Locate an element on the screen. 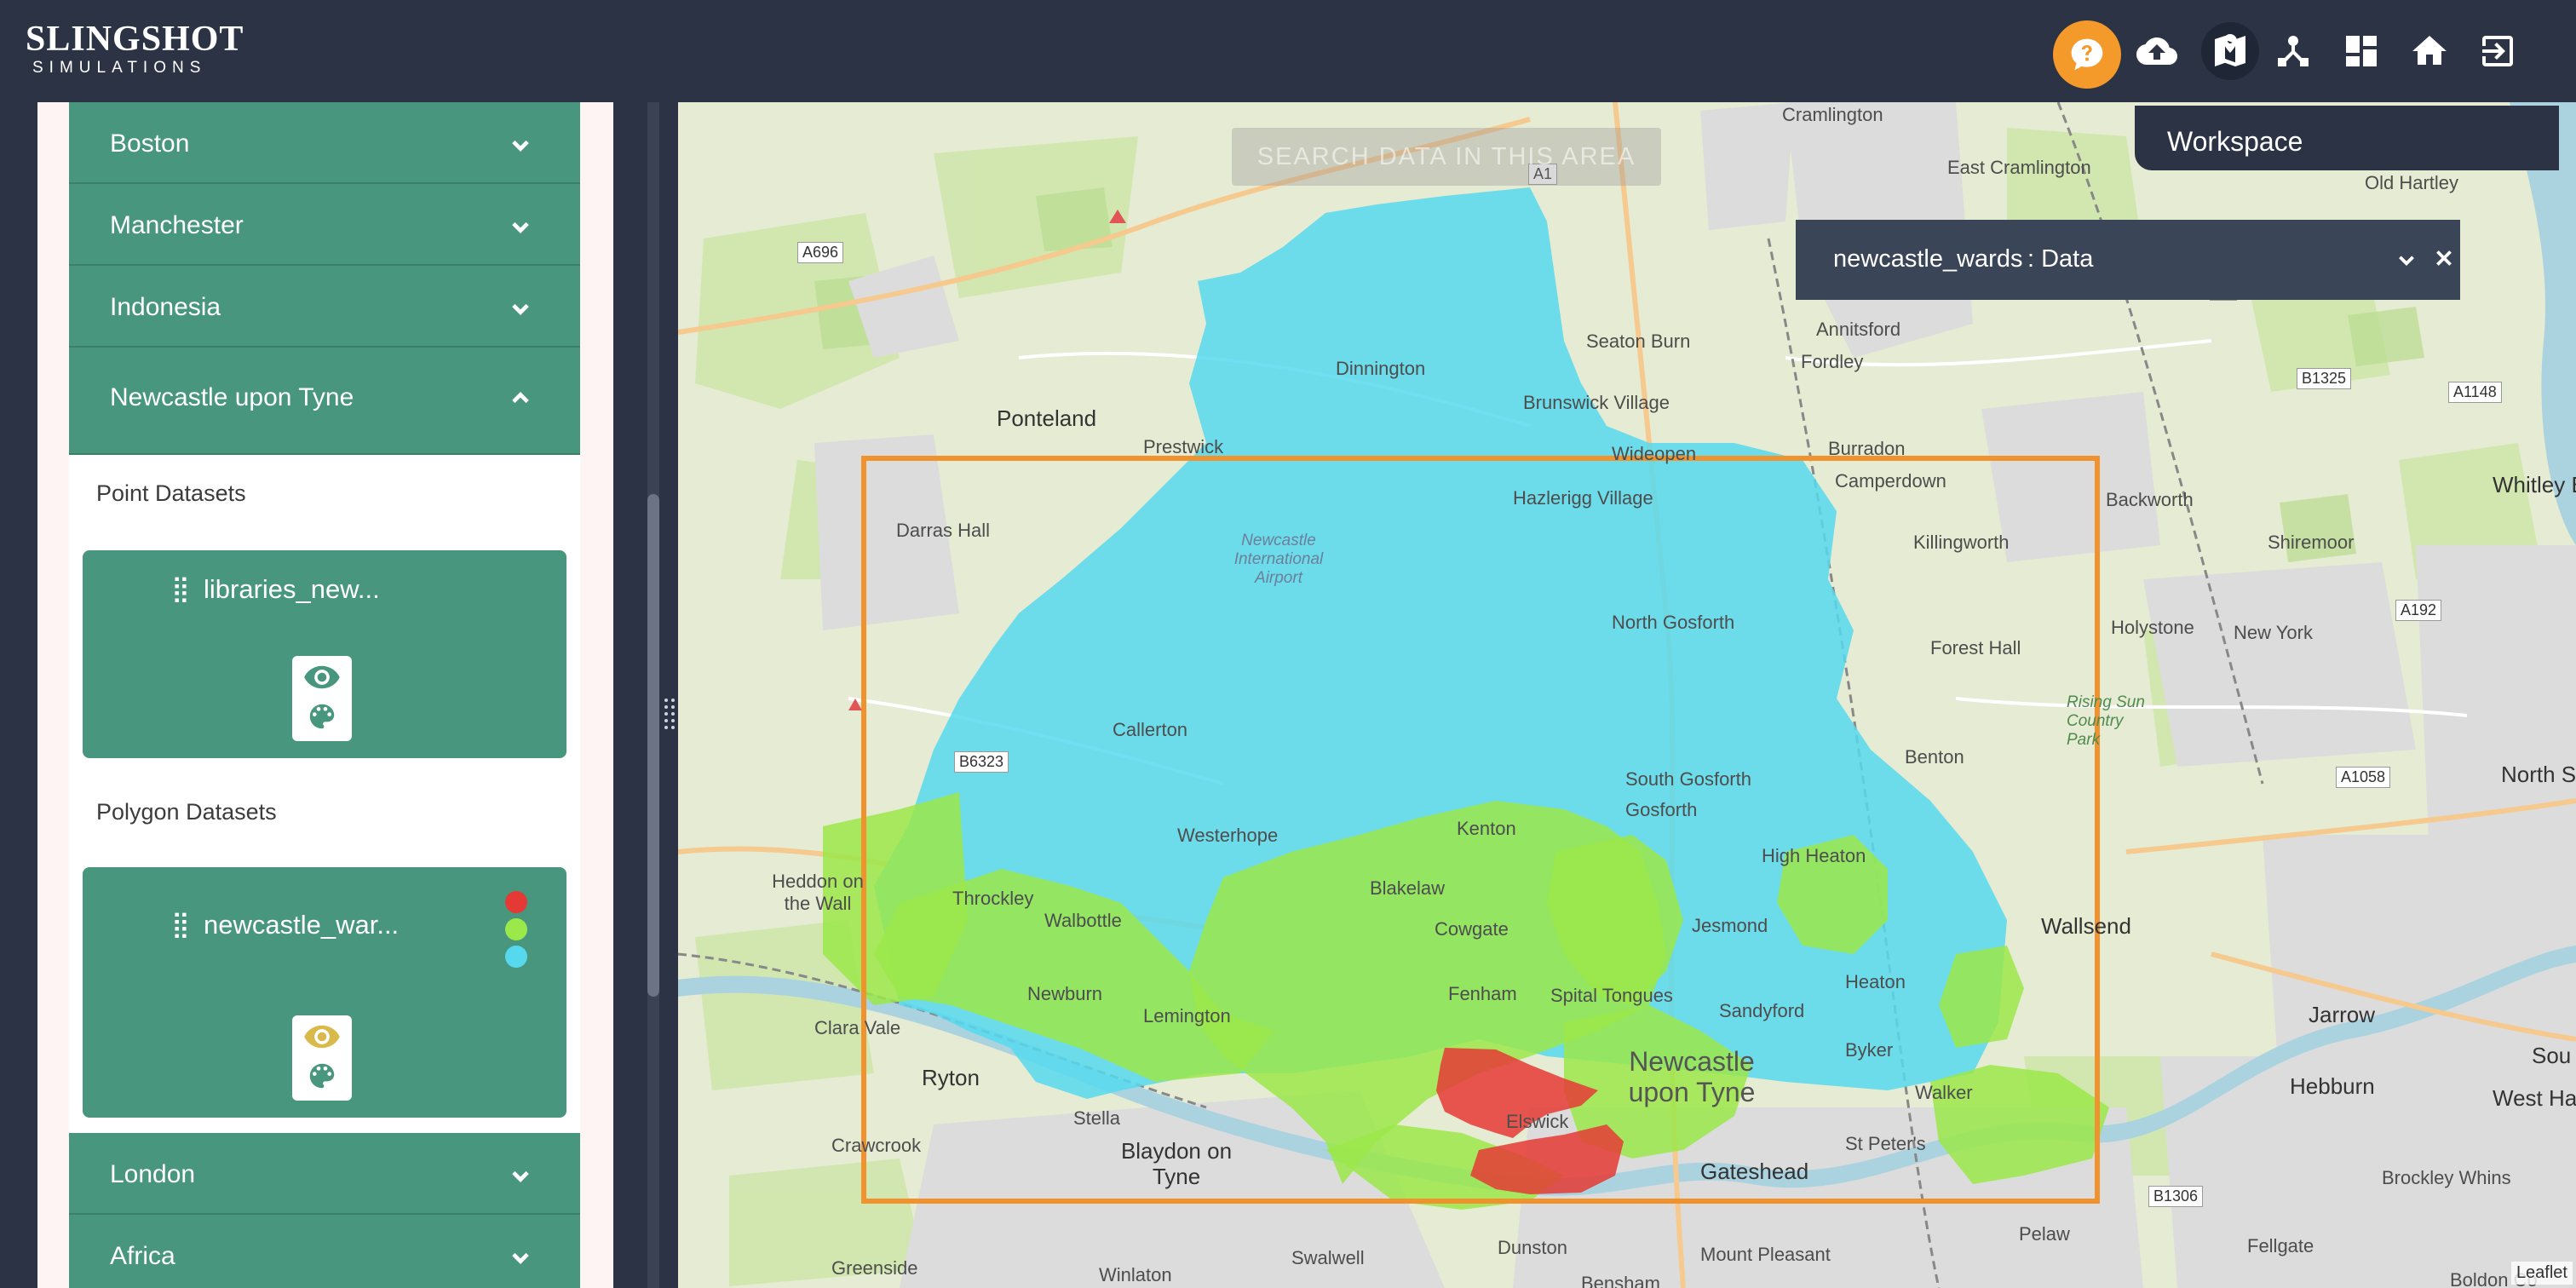 The height and width of the screenshot is (1288, 2576). place-label: Benton is located at coordinates (1935, 757).